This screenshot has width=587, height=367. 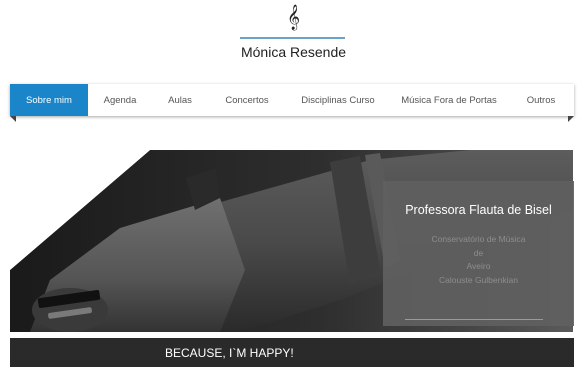 What do you see at coordinates (49, 100) in the screenshot?
I see `nav-item-sobre-mim: Sobre mim` at bounding box center [49, 100].